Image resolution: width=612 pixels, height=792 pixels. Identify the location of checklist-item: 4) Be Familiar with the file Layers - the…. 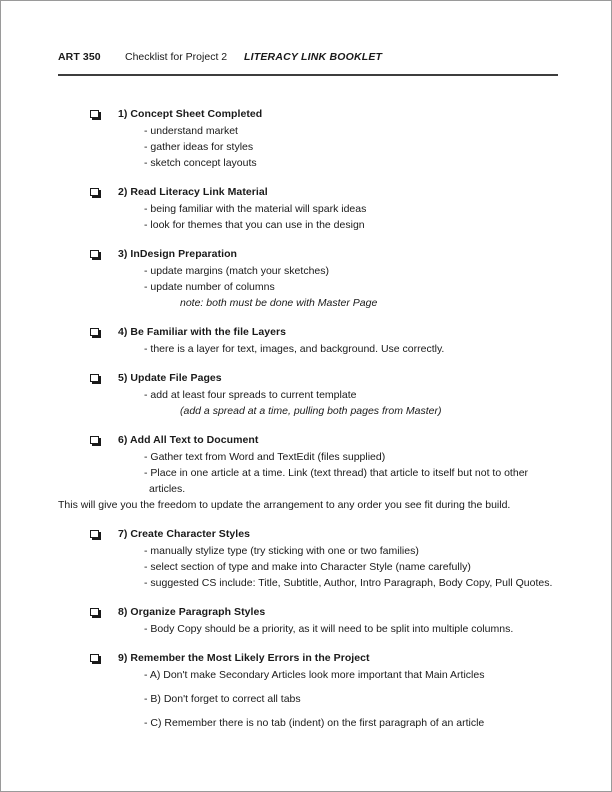
(308, 341).